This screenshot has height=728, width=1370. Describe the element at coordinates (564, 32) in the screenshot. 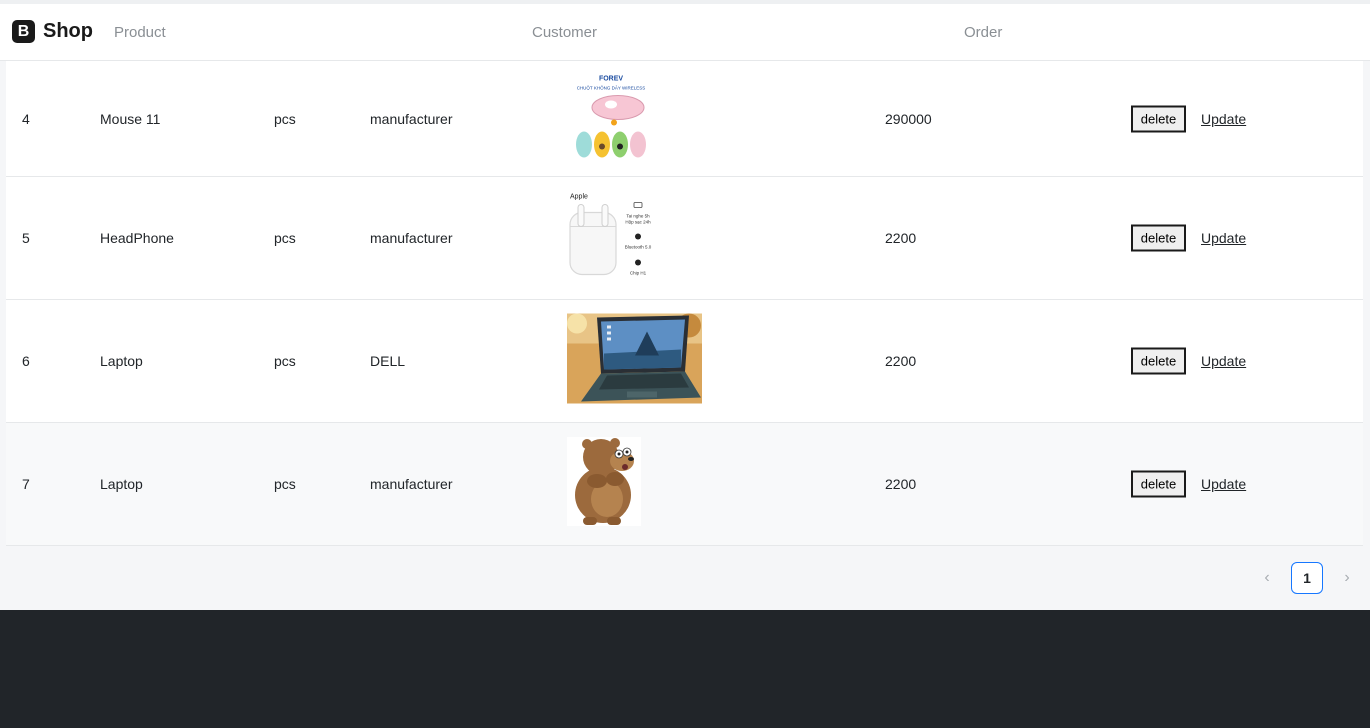

I see `nav-link-customer: Customer` at that location.